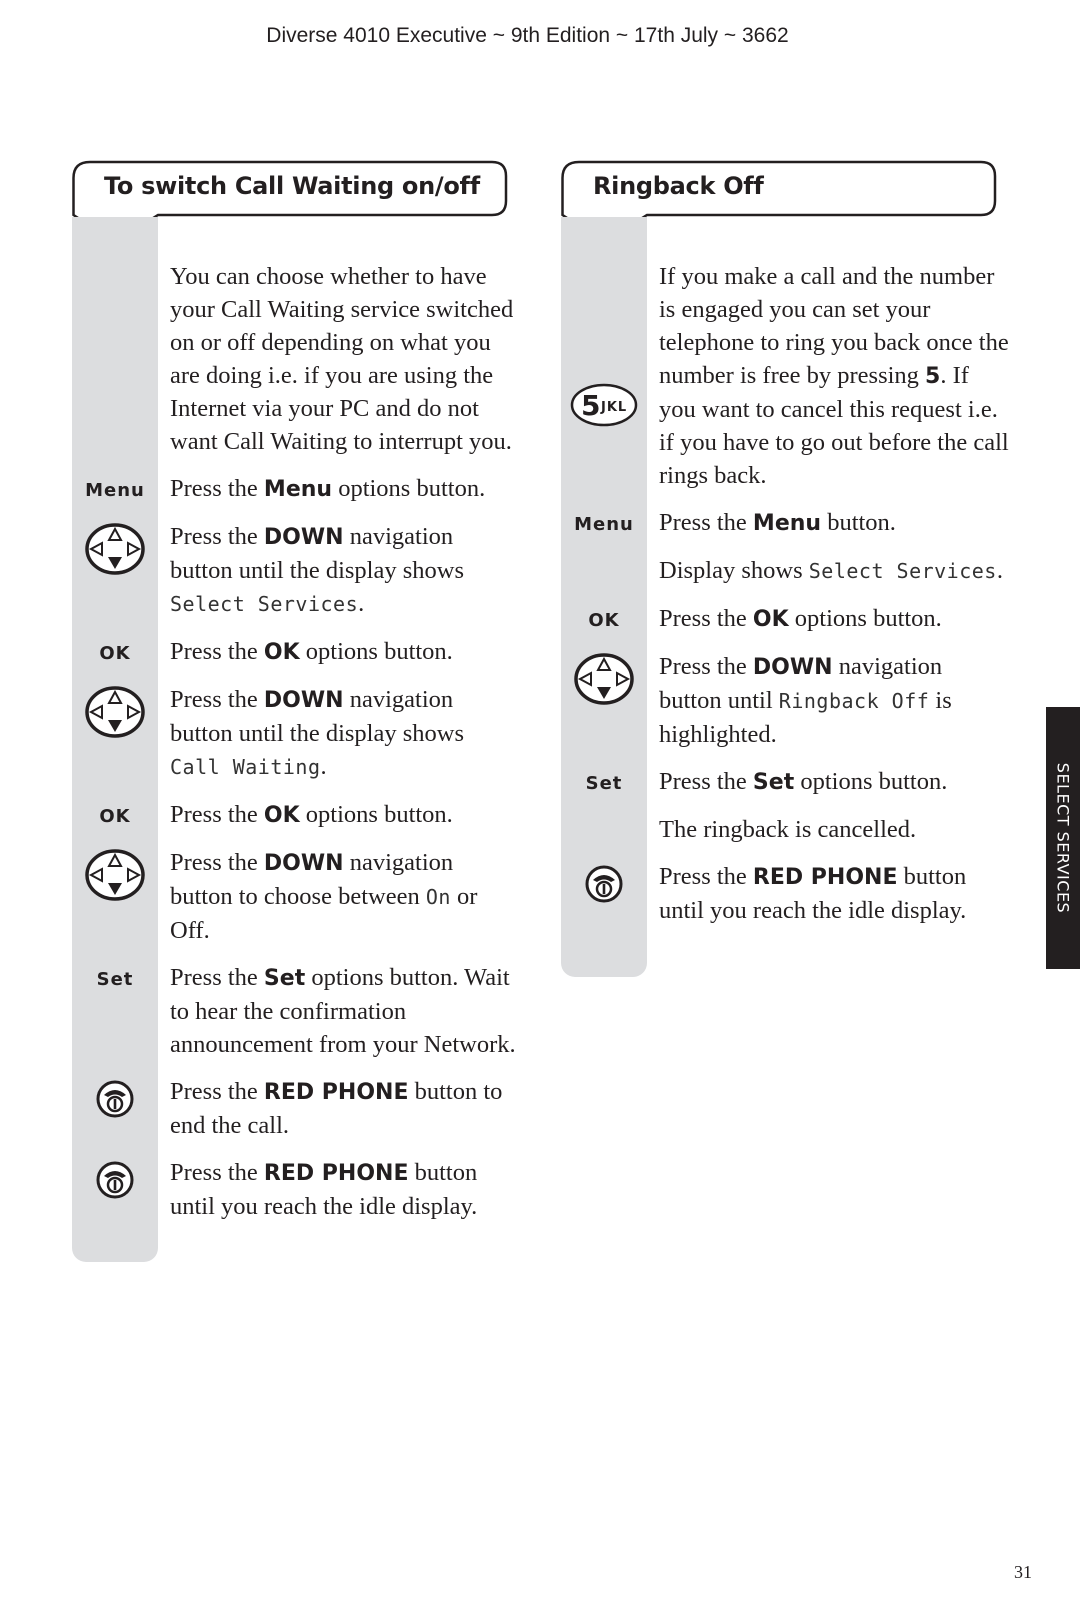 This screenshot has height=1605, width=1080. I want to click on section-side-tab: SELECT SERVICES, so click(1063, 838).